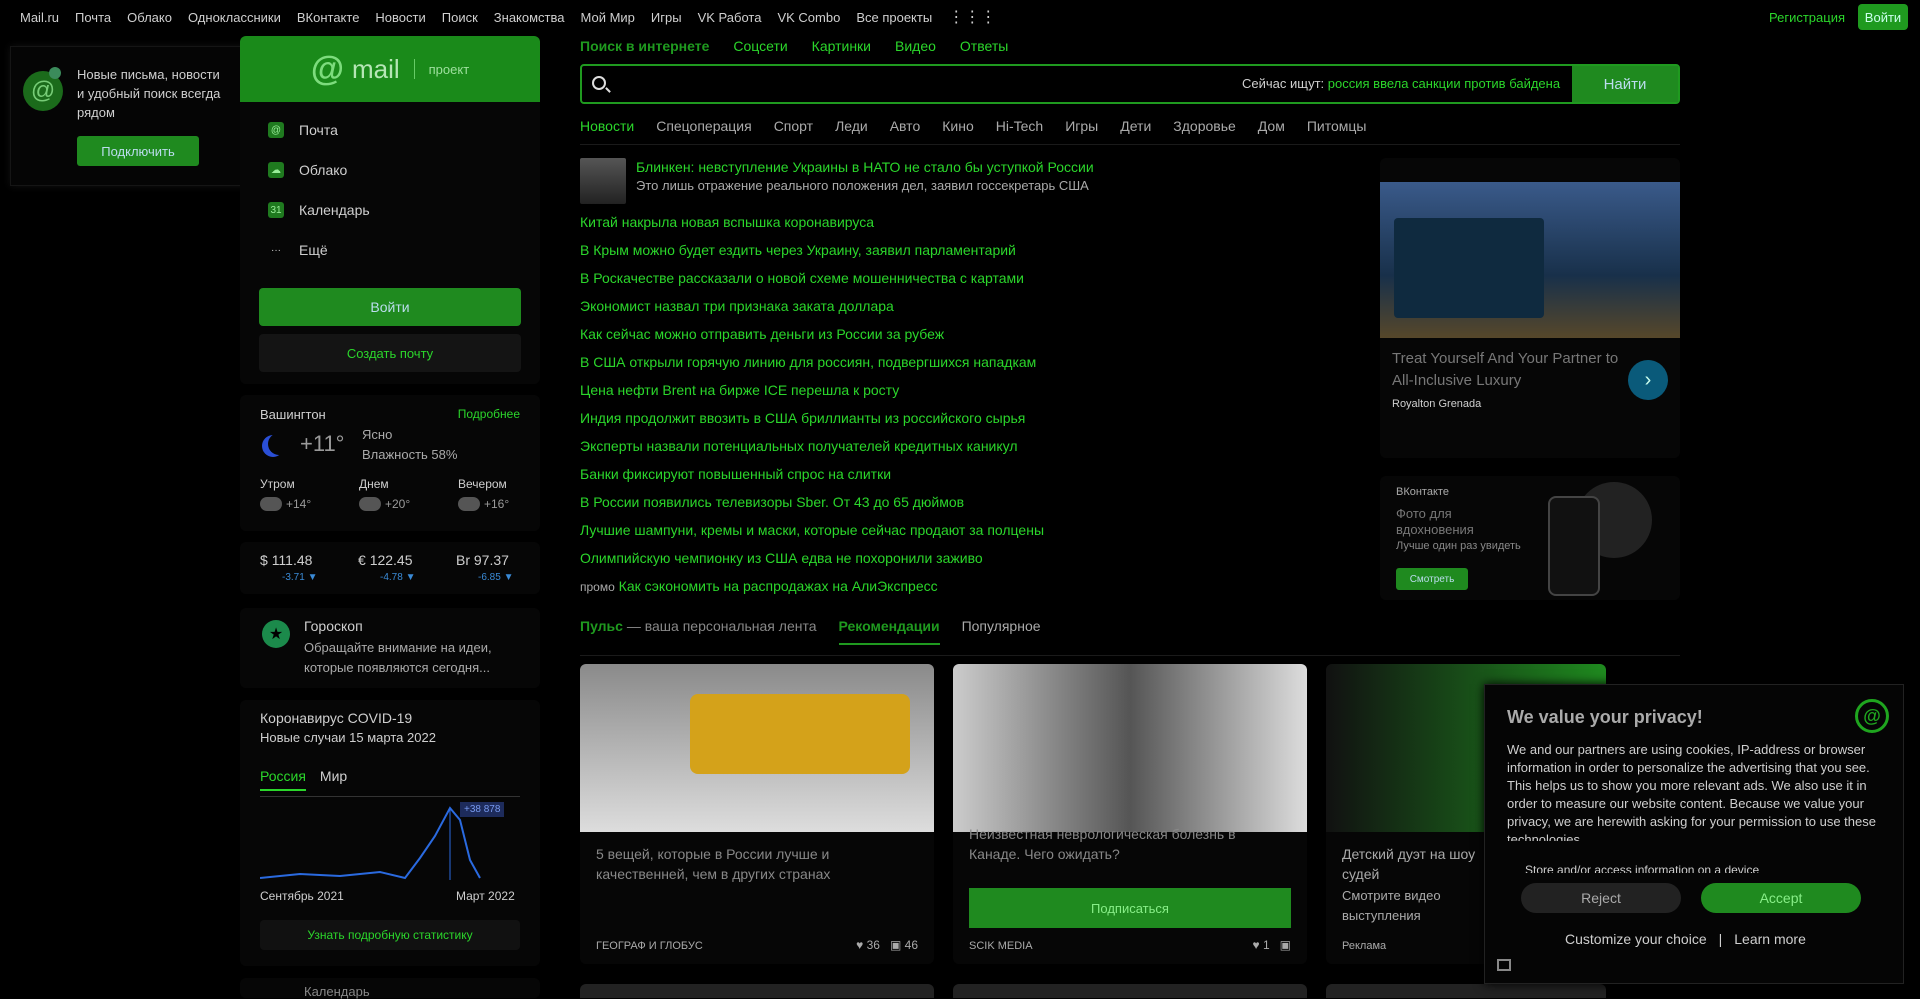  Describe the element at coordinates (915, 46) in the screenshot. I see `tab-video: Видео` at that location.